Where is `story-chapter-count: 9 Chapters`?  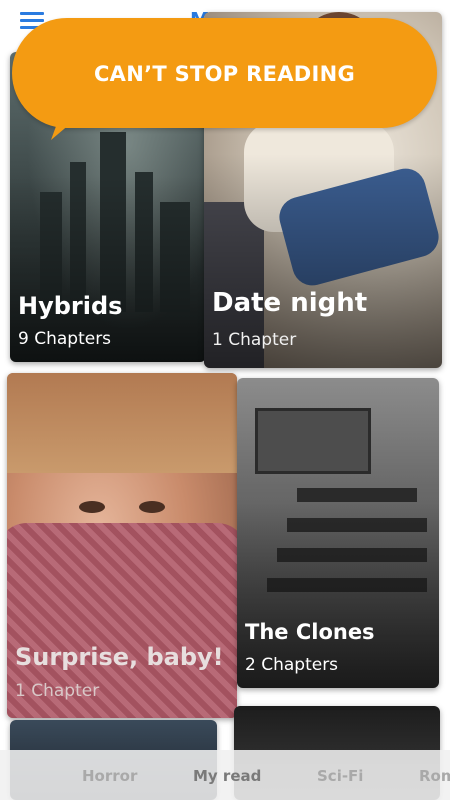
story-chapter-count: 9 Chapters is located at coordinates (65, 339).